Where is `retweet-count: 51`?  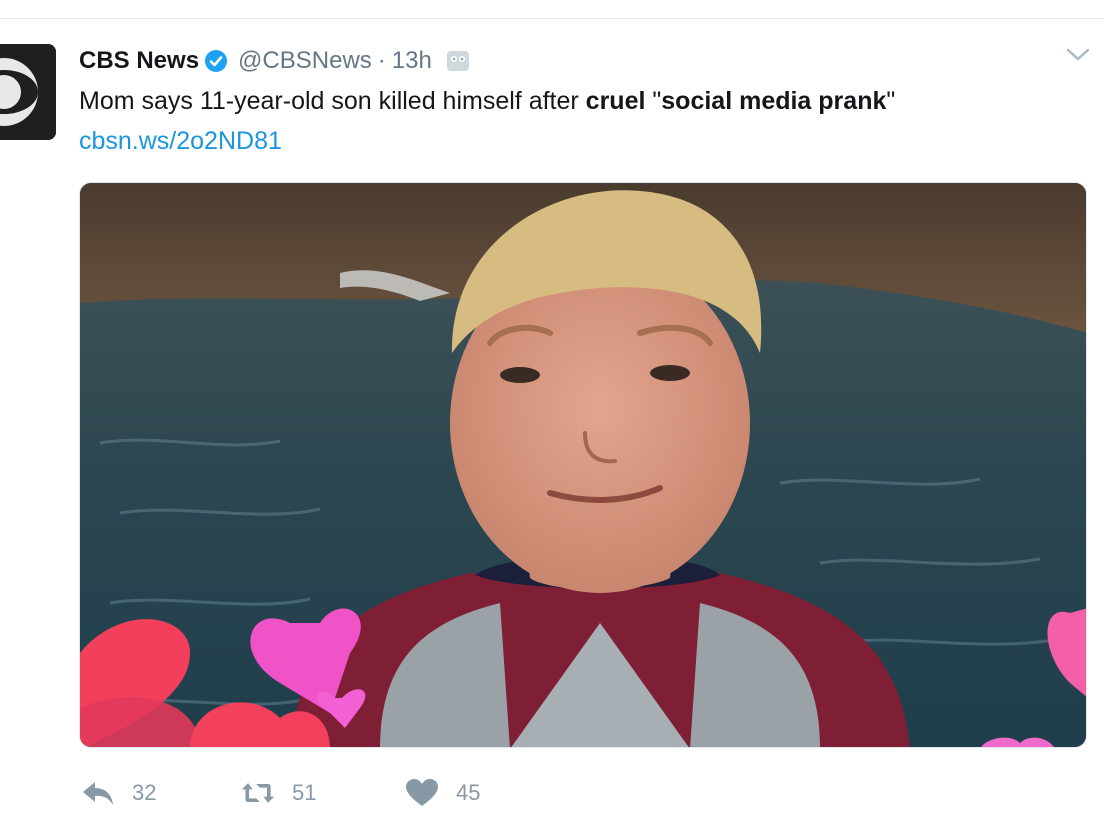
retweet-count: 51 is located at coordinates (304, 792).